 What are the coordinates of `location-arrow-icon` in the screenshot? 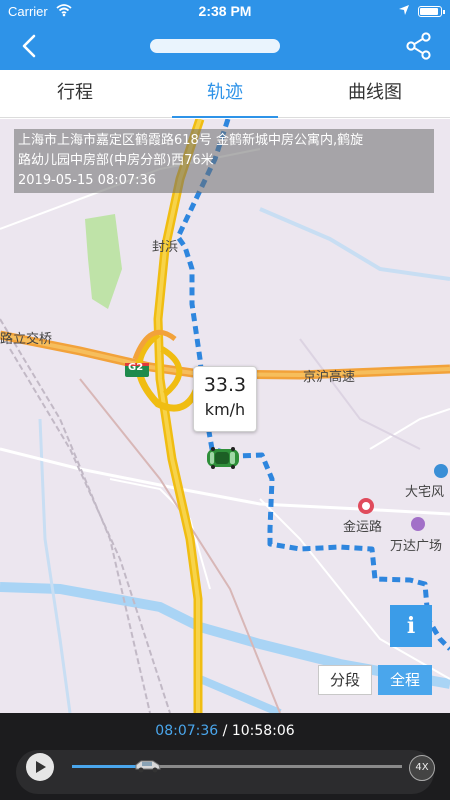 It's located at (404, 10).